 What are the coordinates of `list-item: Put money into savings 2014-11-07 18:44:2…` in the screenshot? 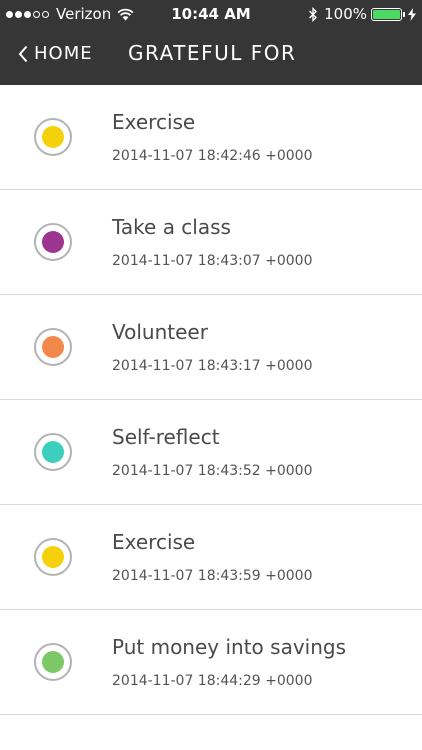 It's located at (211, 662).